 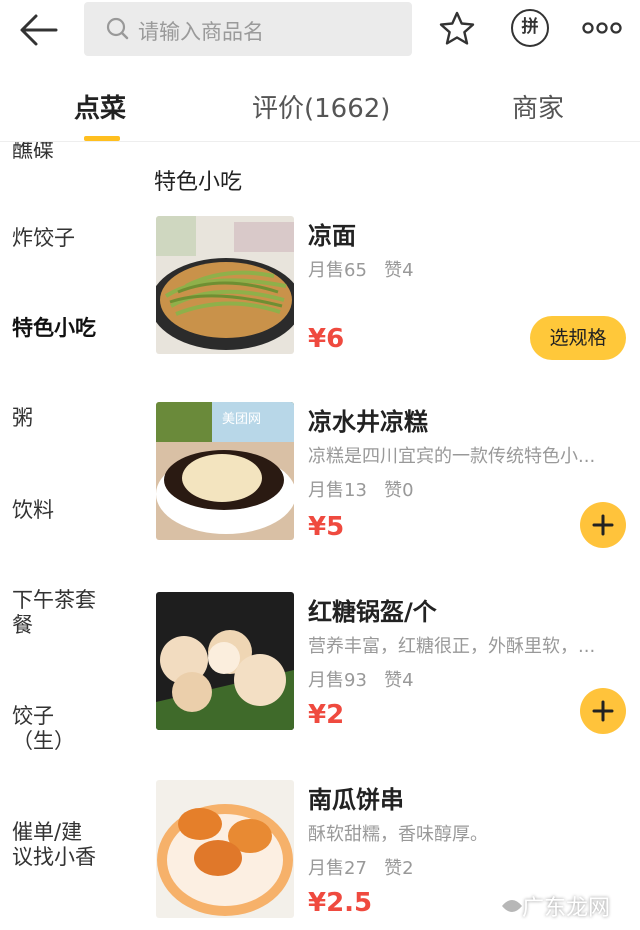 I want to click on tab-merchant: 商家, so click(x=538, y=106).